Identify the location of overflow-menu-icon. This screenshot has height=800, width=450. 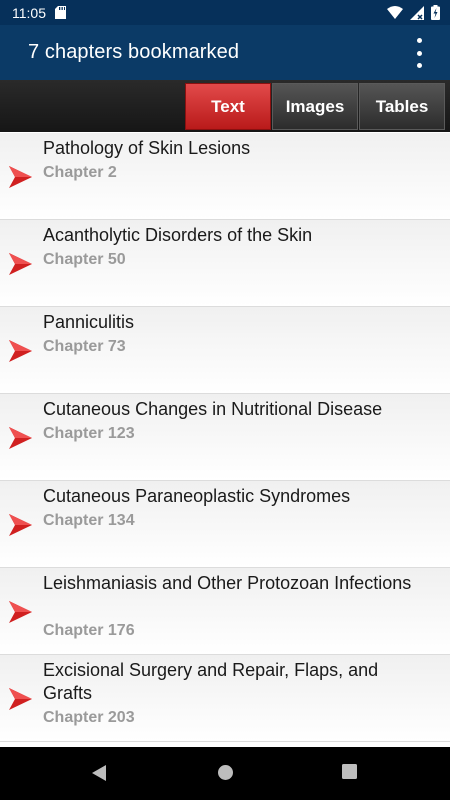
(419, 53).